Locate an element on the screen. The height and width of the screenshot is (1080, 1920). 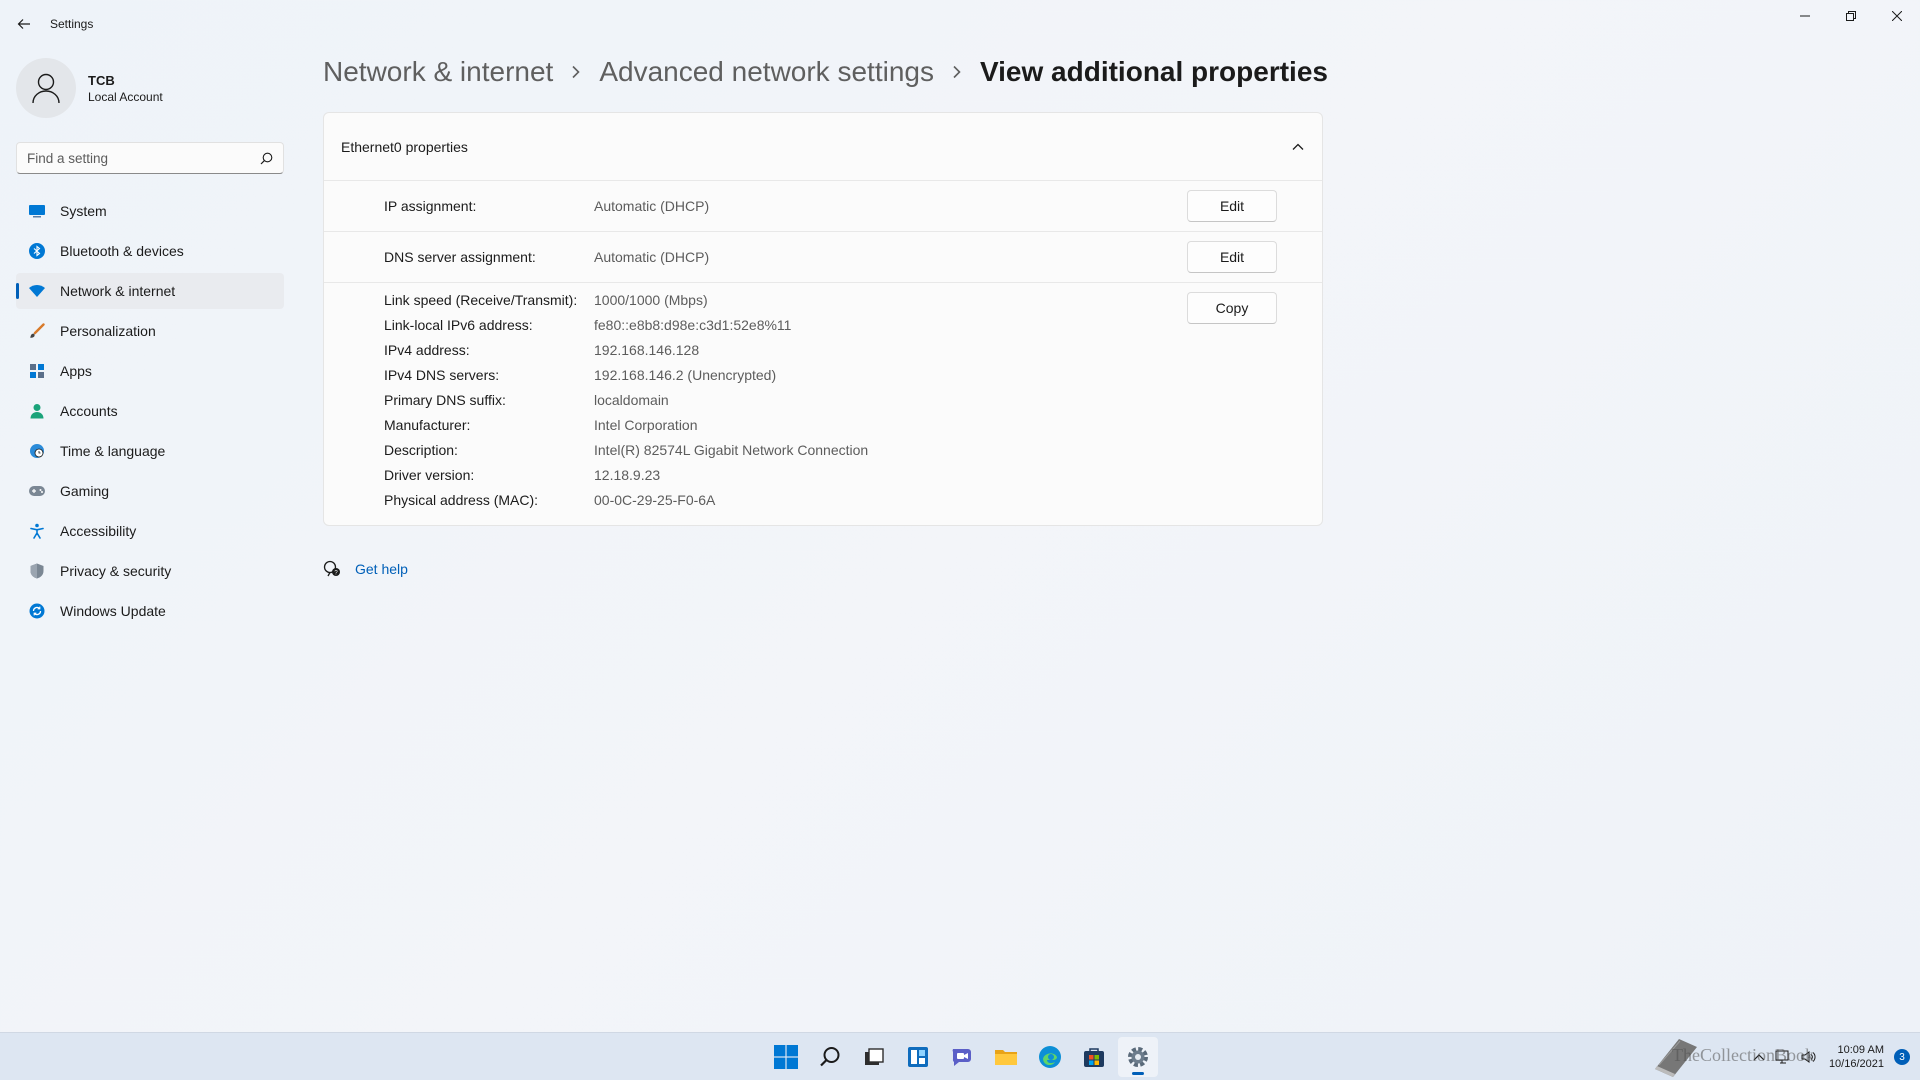
sidebar-item-label: Accessibility is located at coordinates (98, 531).